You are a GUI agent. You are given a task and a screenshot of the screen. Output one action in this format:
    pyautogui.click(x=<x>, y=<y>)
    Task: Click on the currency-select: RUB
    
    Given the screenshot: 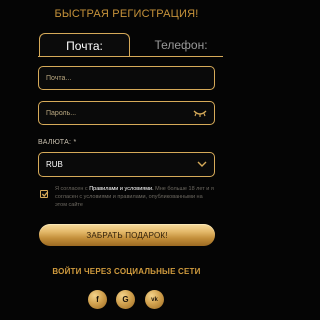 What is the action you would take?
    pyautogui.click(x=126, y=164)
    